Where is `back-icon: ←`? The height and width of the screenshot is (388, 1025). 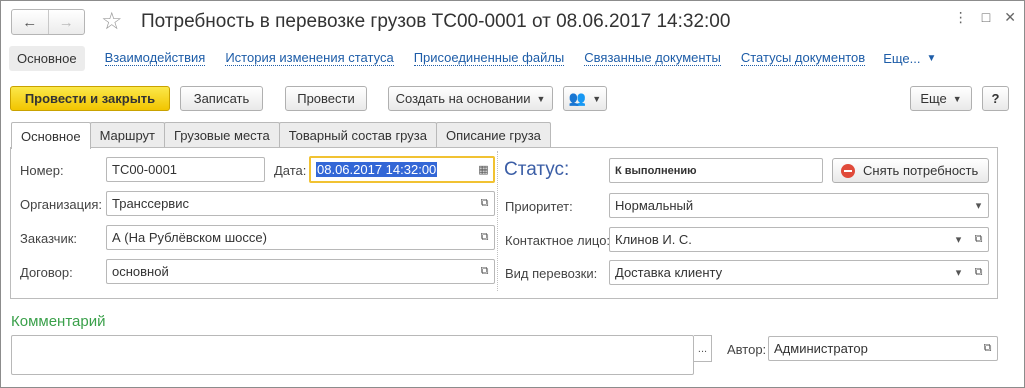 back-icon: ← is located at coordinates (30, 22).